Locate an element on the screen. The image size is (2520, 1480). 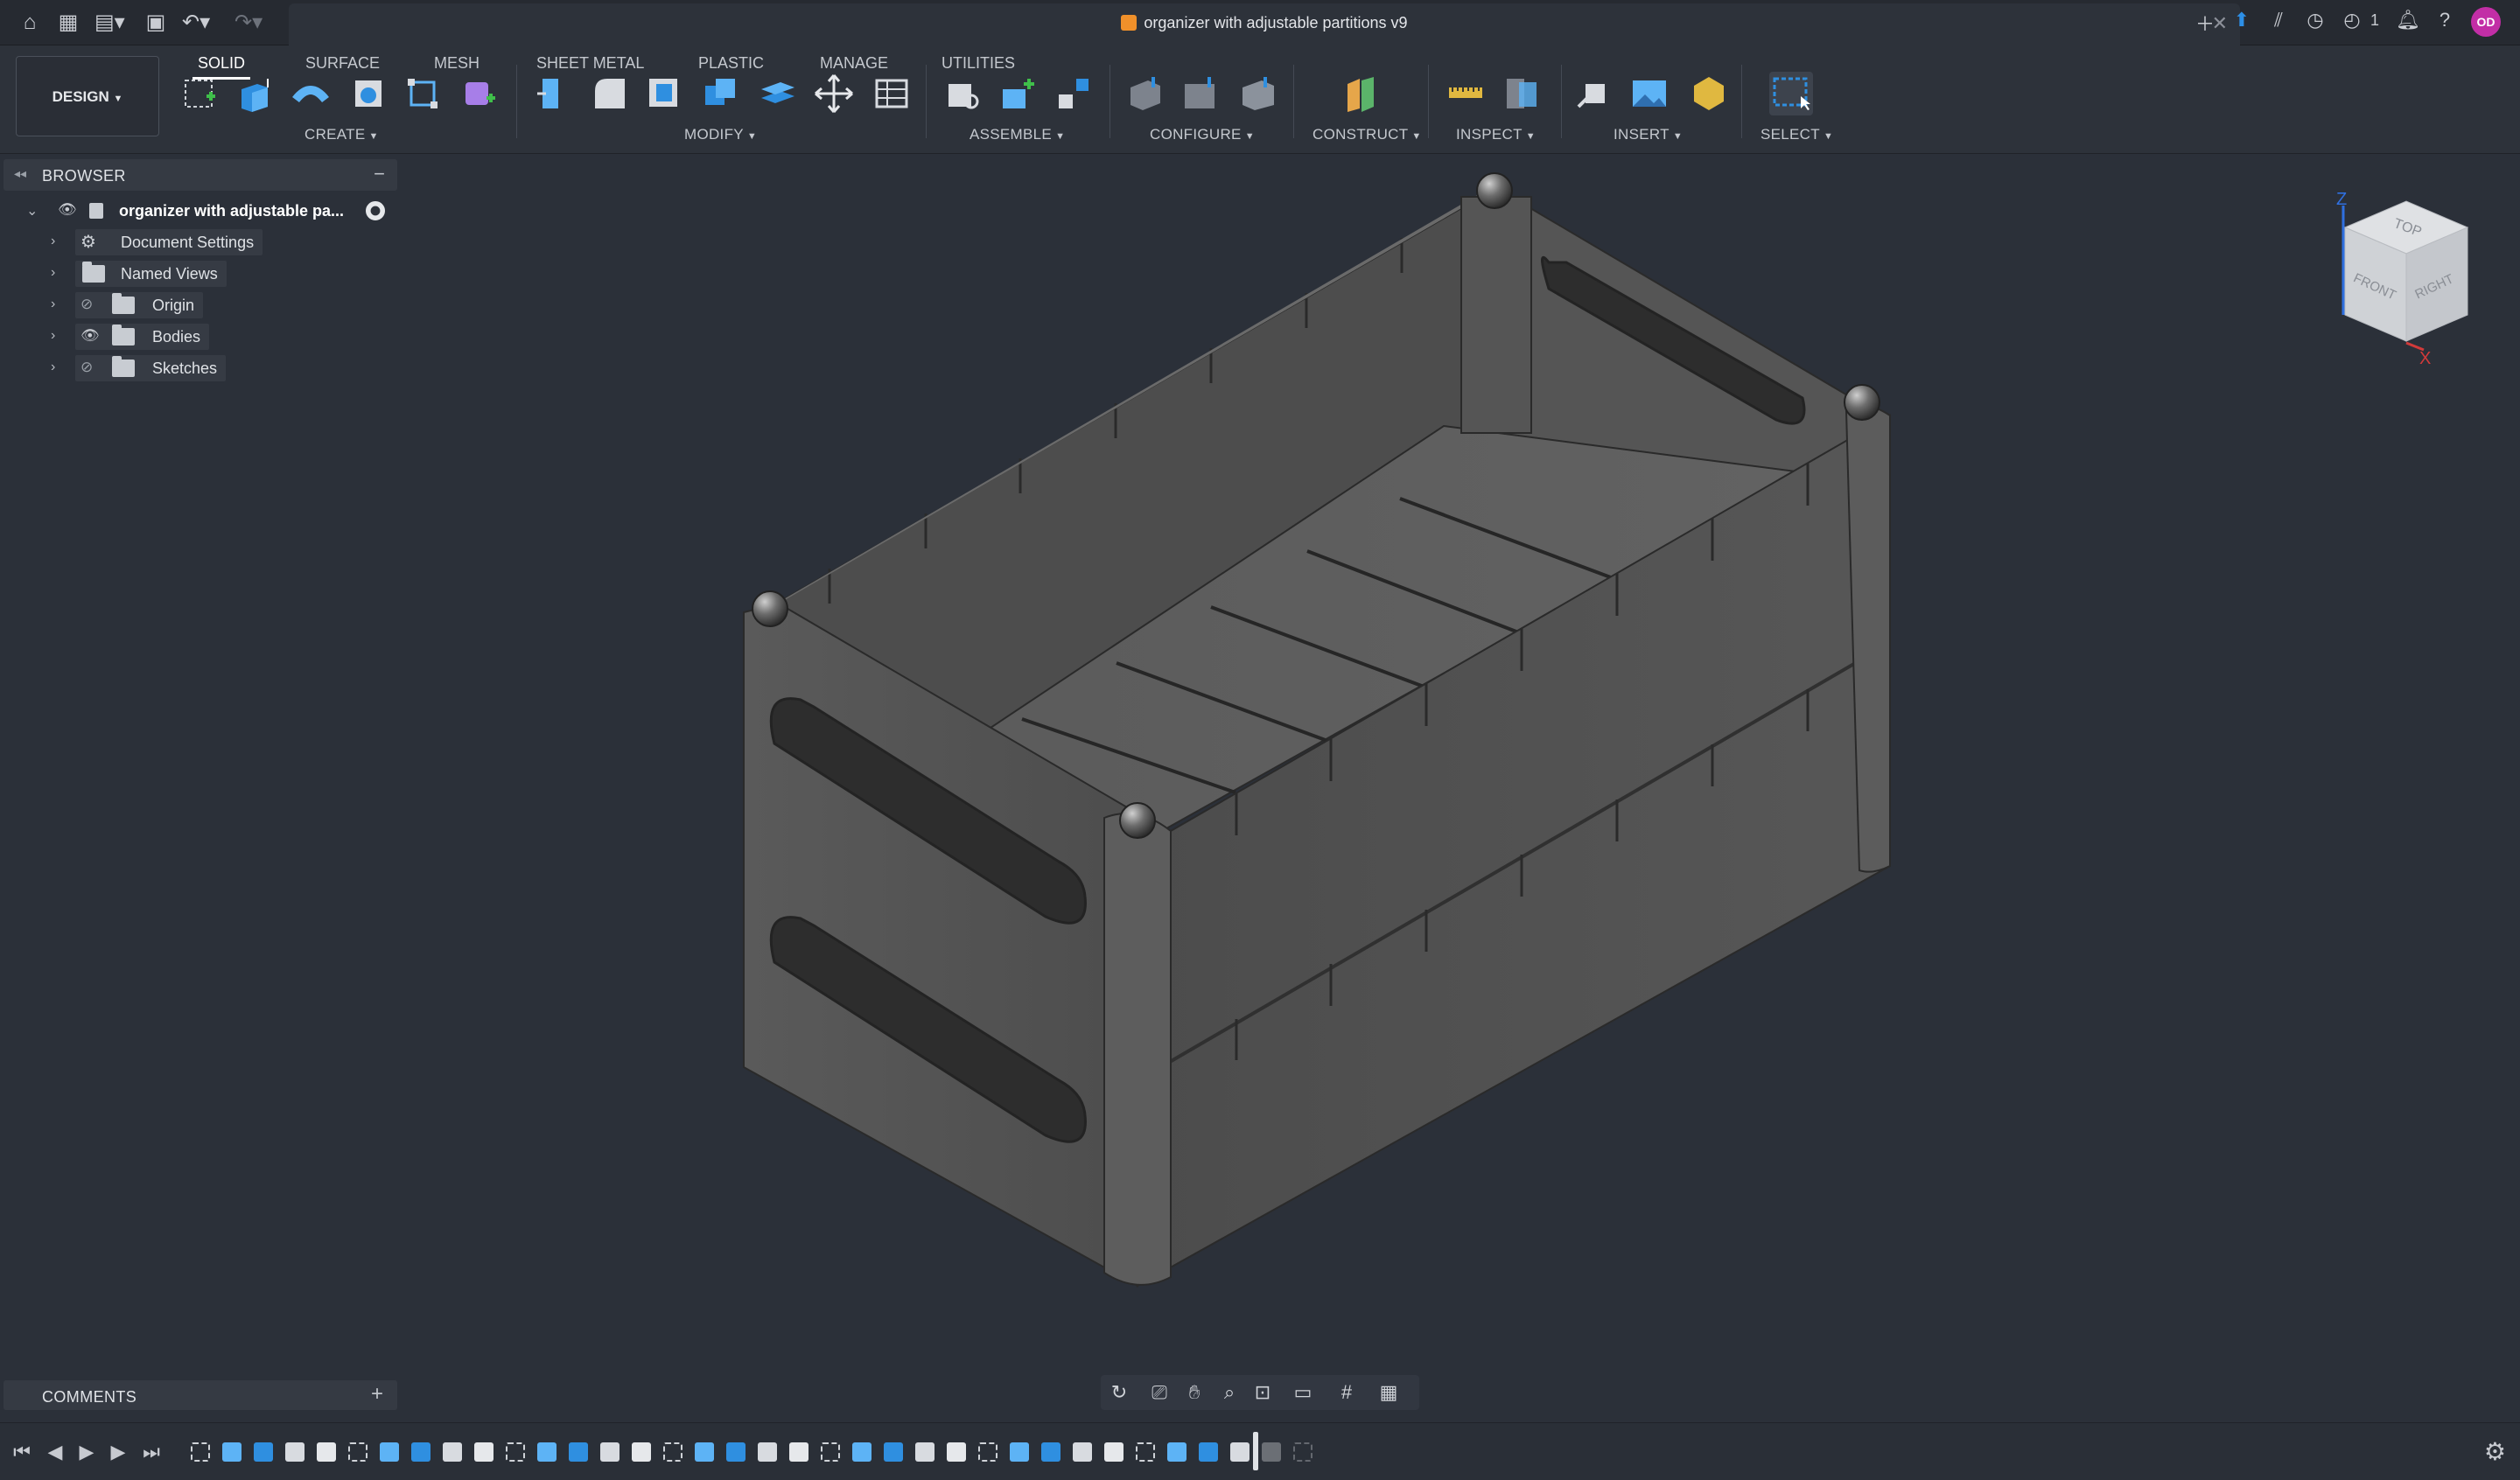
zoom-icon: ⌕ is located at coordinates (1229, 1392).